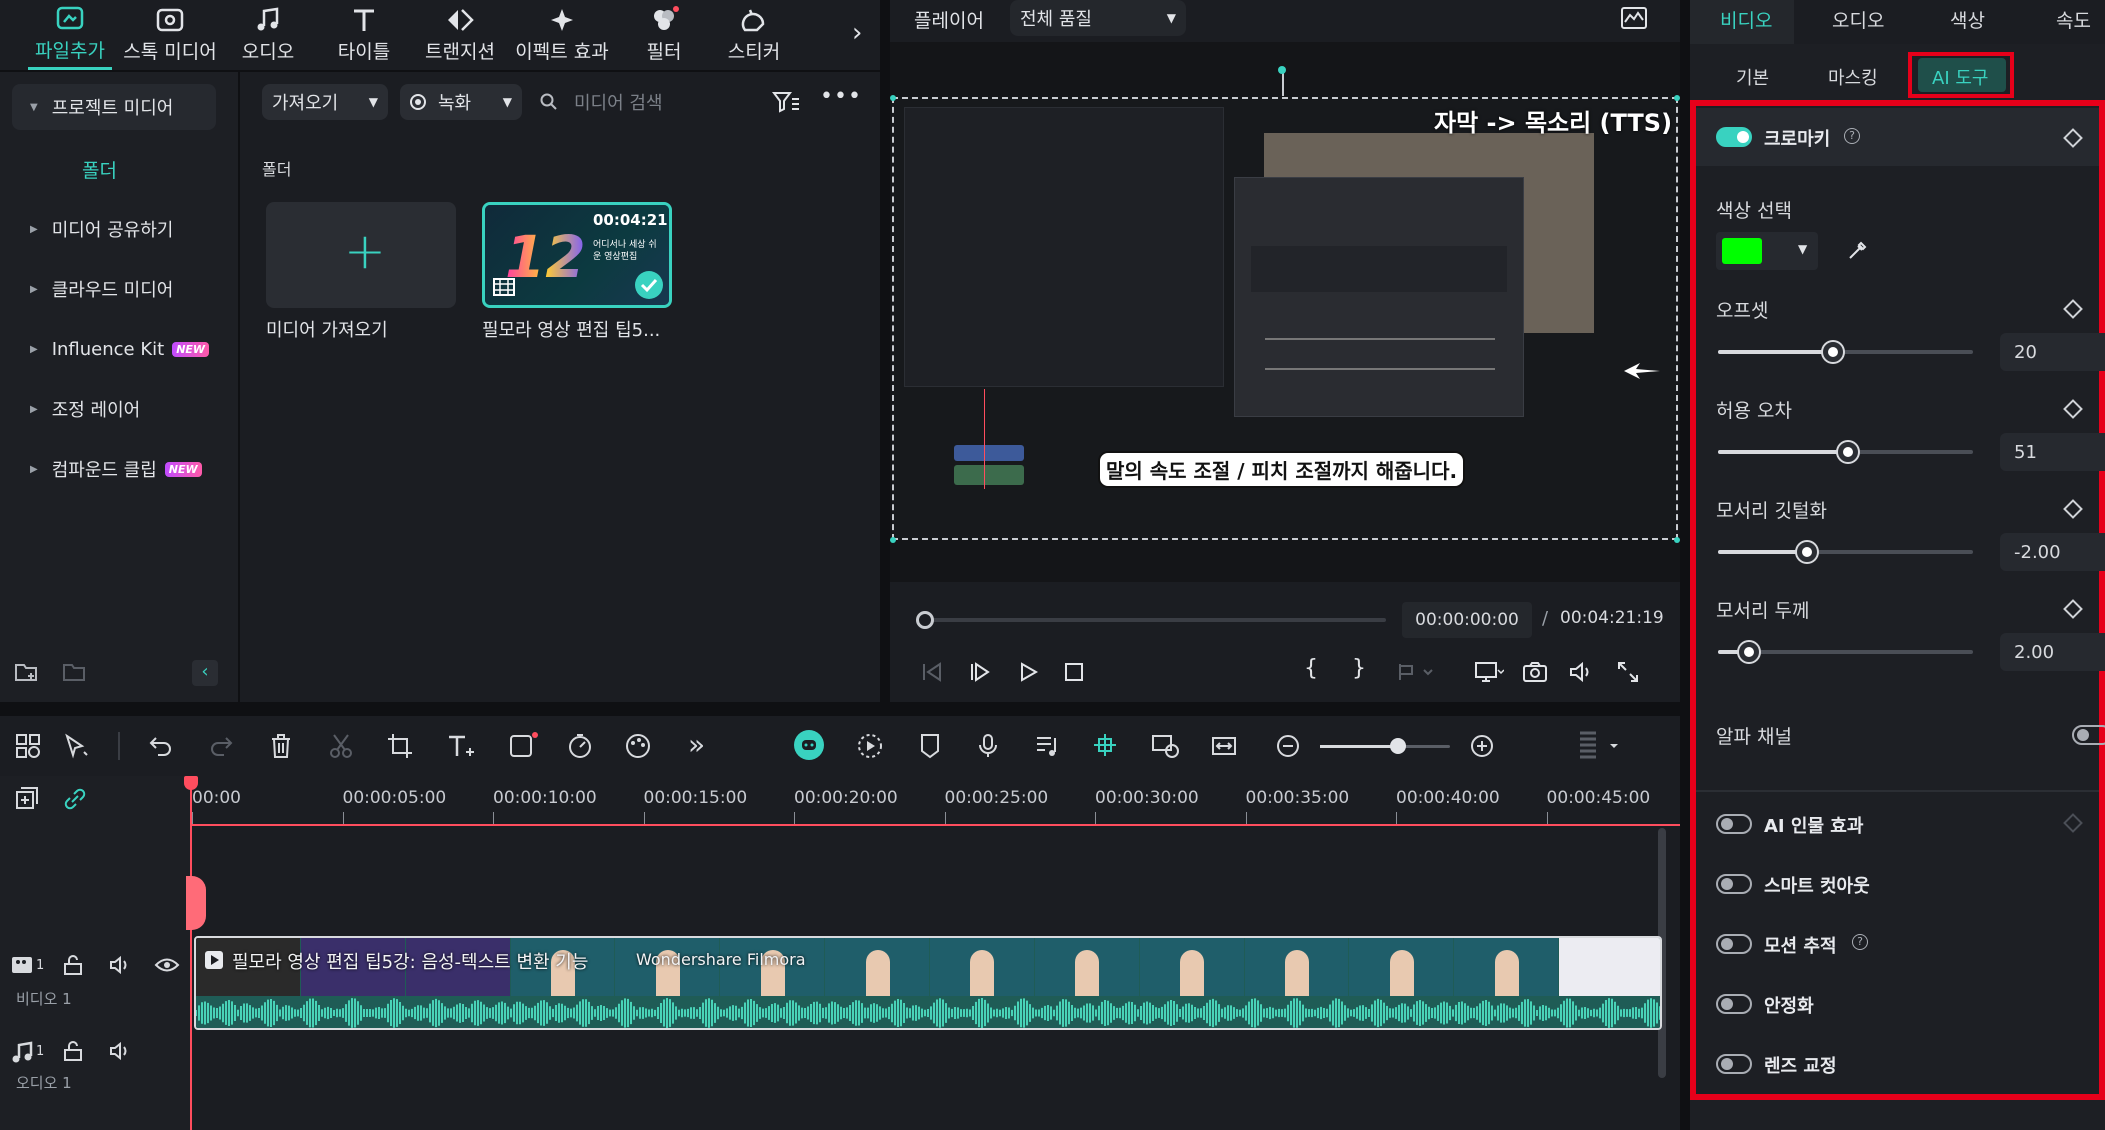 The width and height of the screenshot is (2105, 1130). Describe the element at coordinates (1746, 19) in the screenshot. I see `tab-video: 비디오` at that location.